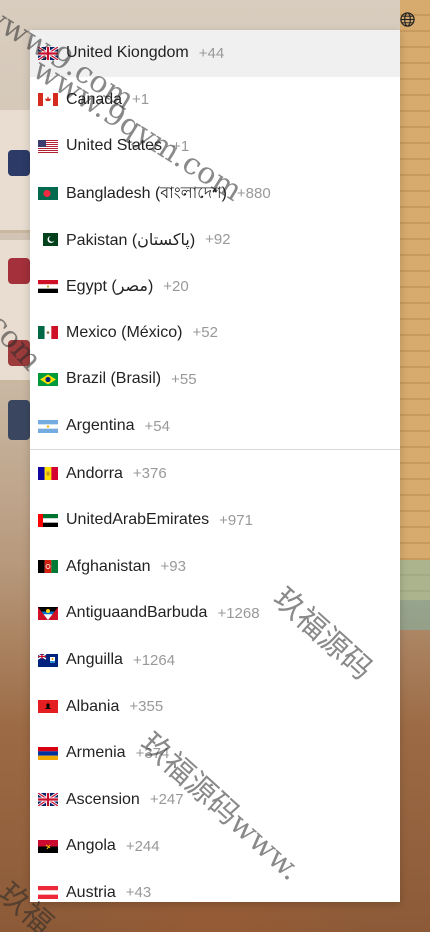  Describe the element at coordinates (48, 474) in the screenshot. I see `andorra-flag-icon` at that location.